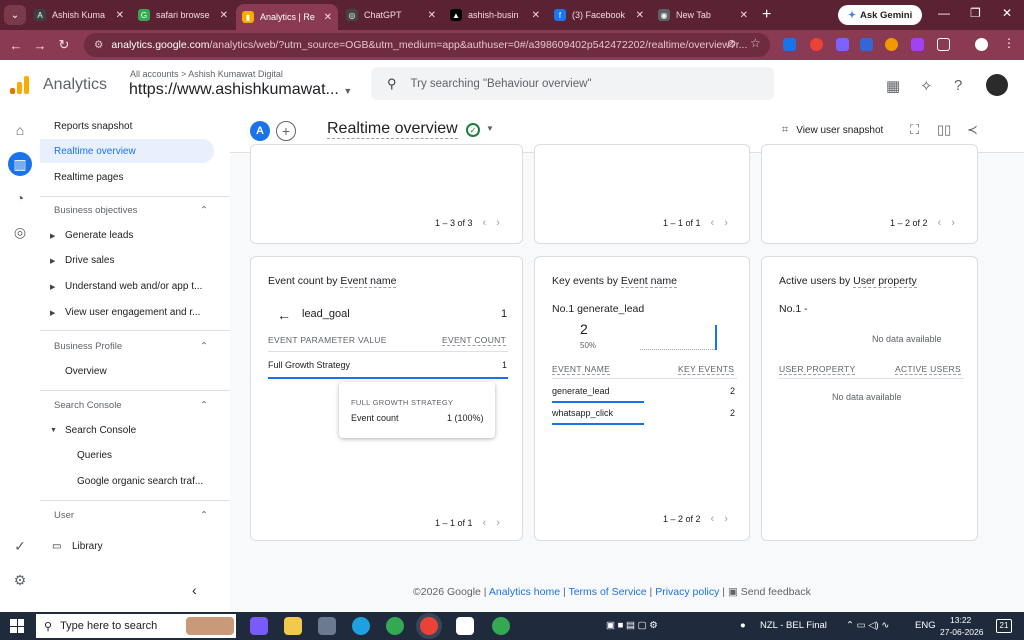 Image resolution: width=1024 pixels, height=640 pixels. What do you see at coordinates (581, 391) in the screenshot?
I see `table-row-label: generate_lead` at bounding box center [581, 391].